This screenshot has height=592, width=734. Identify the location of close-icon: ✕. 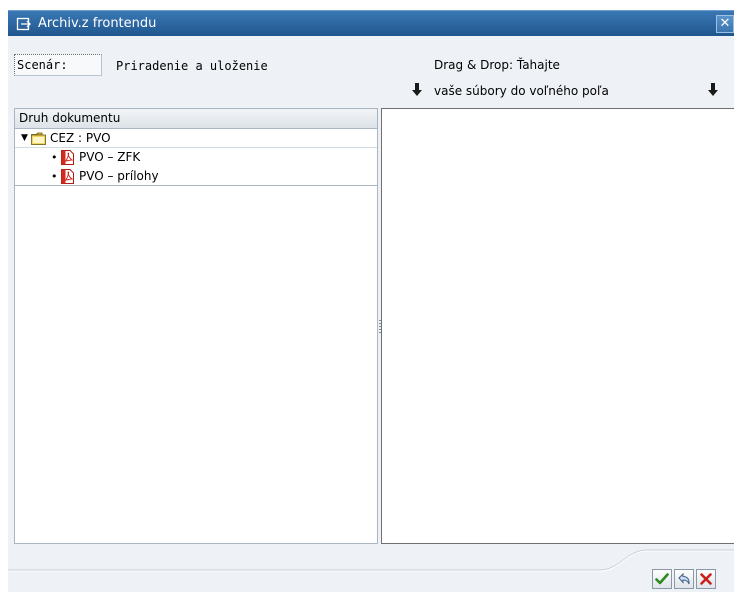
(725, 24).